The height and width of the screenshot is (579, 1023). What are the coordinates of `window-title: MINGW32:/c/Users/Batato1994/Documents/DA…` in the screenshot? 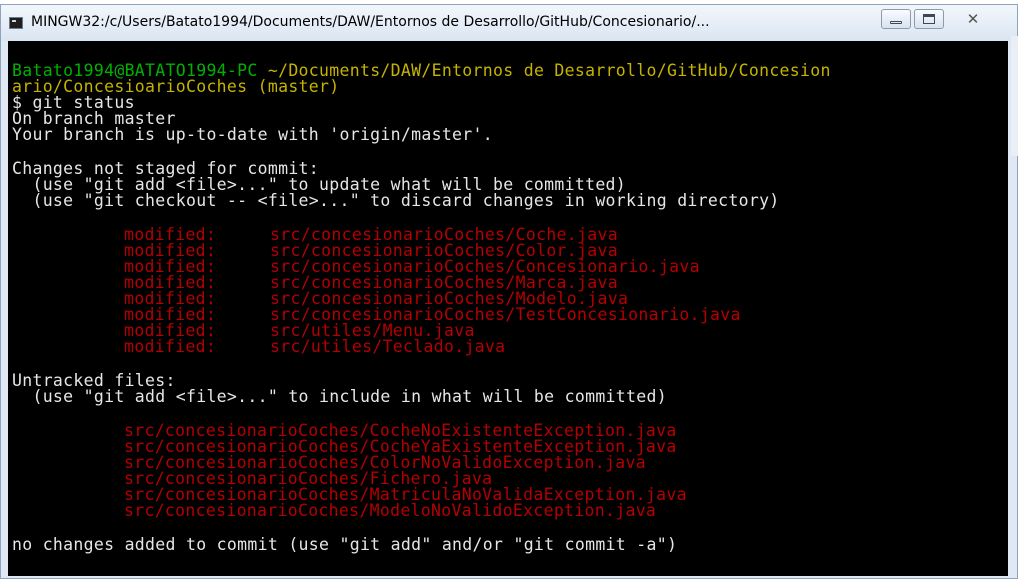 It's located at (370, 22).